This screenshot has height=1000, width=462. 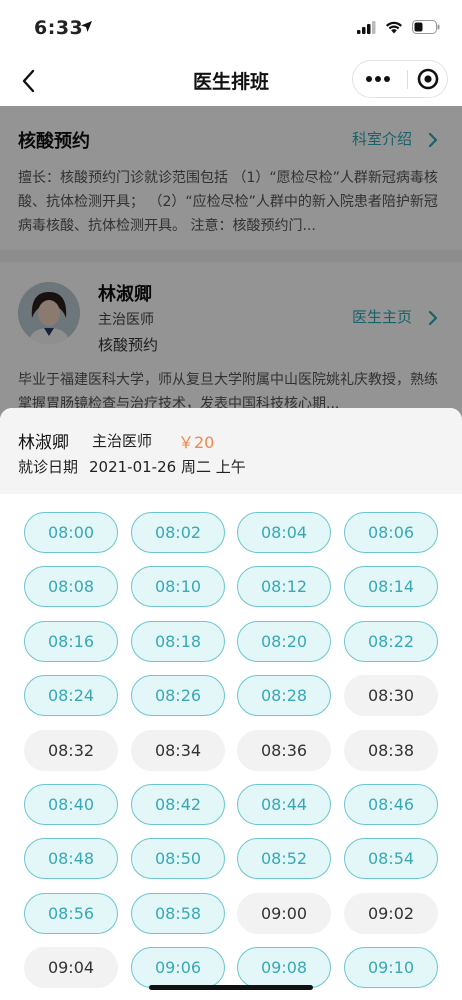 What do you see at coordinates (394, 27) in the screenshot?
I see `wifi-icon` at bounding box center [394, 27].